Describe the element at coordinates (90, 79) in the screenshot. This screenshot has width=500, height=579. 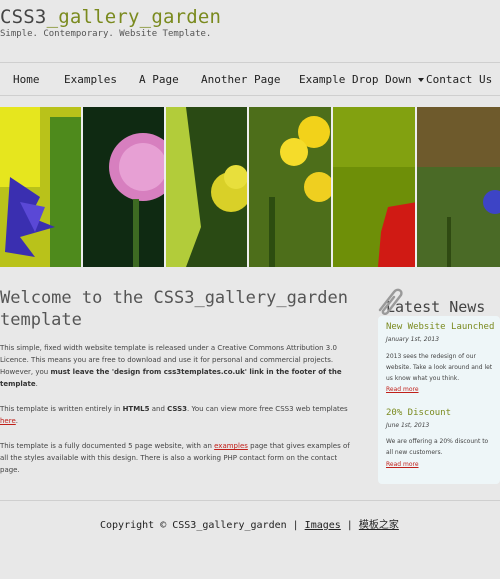
I see `menu-item-examples: Examples` at that location.